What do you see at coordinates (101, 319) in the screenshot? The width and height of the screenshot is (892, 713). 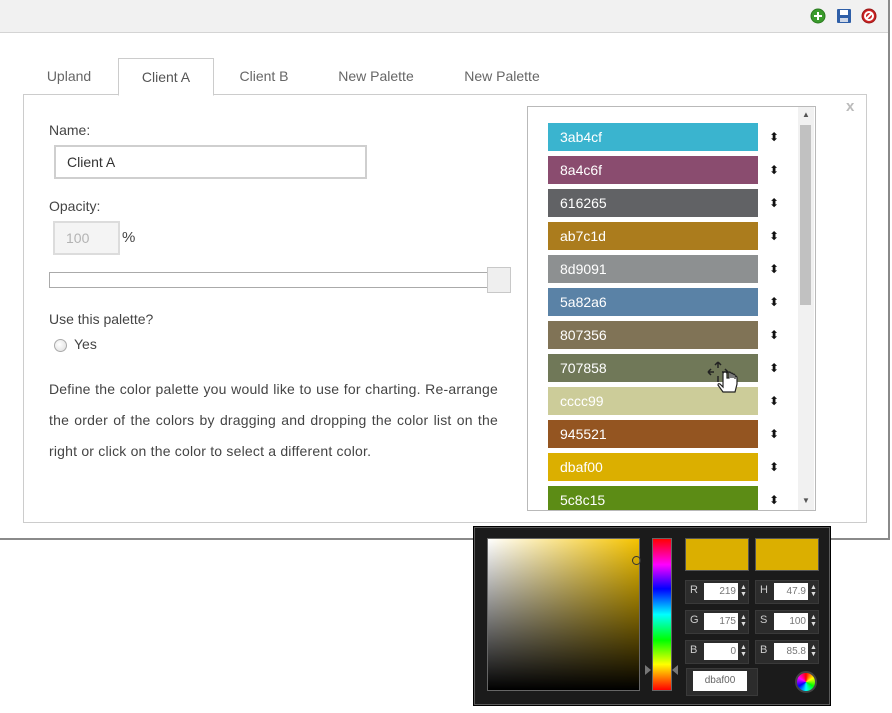 I see `use-palette-label: Use this palette?` at bounding box center [101, 319].